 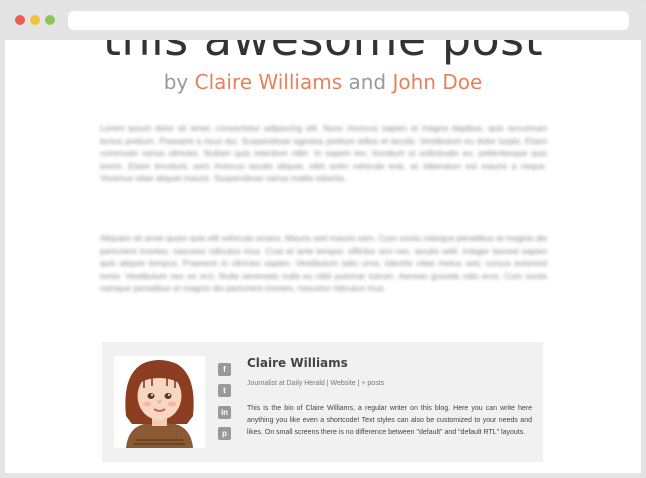 I want to click on byline-and: and, so click(x=367, y=82).